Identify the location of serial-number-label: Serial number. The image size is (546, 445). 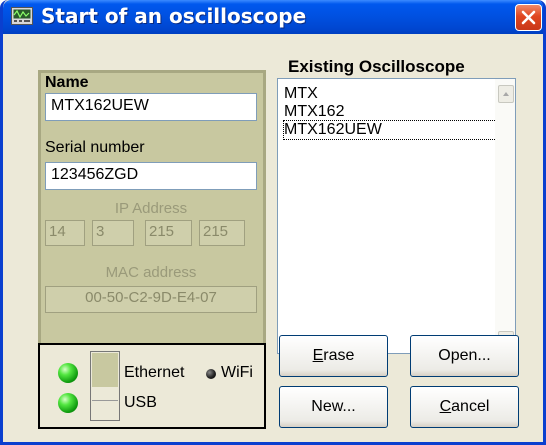
(95, 147).